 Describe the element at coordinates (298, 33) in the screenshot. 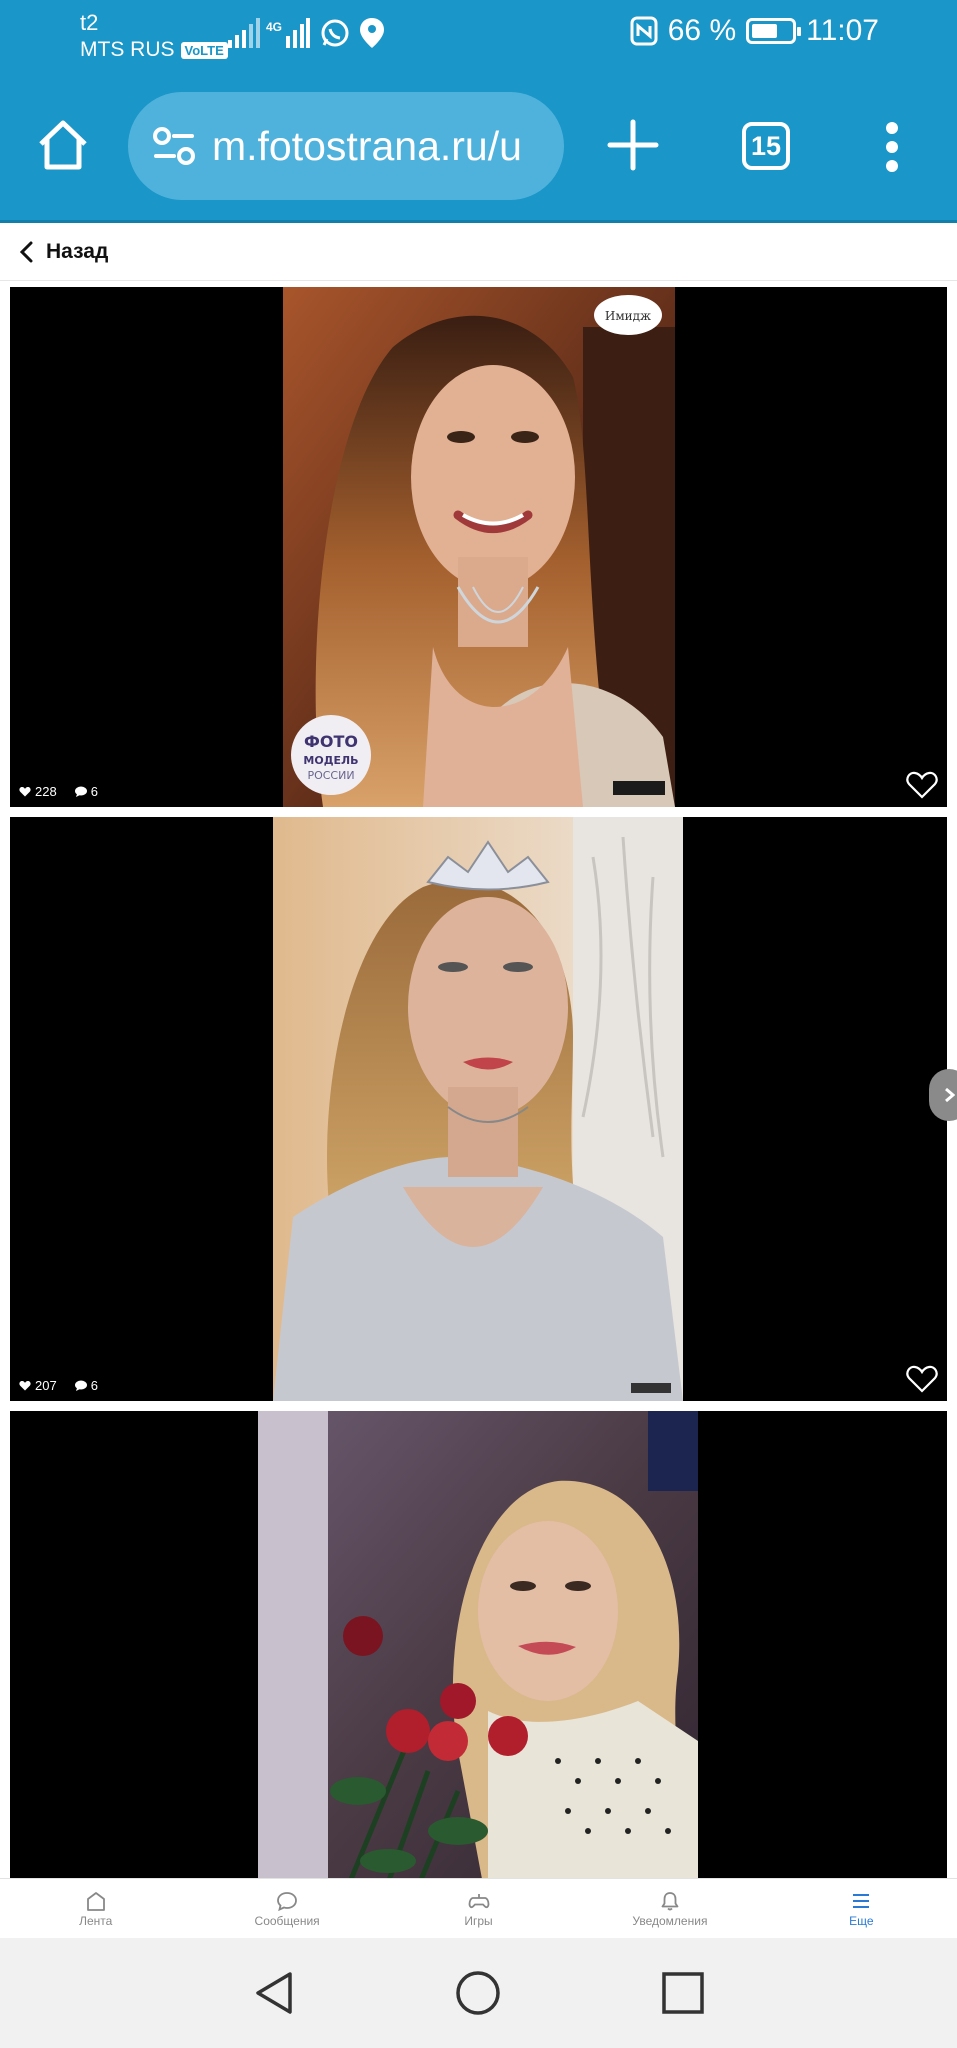

I see `signal-2-icon` at that location.